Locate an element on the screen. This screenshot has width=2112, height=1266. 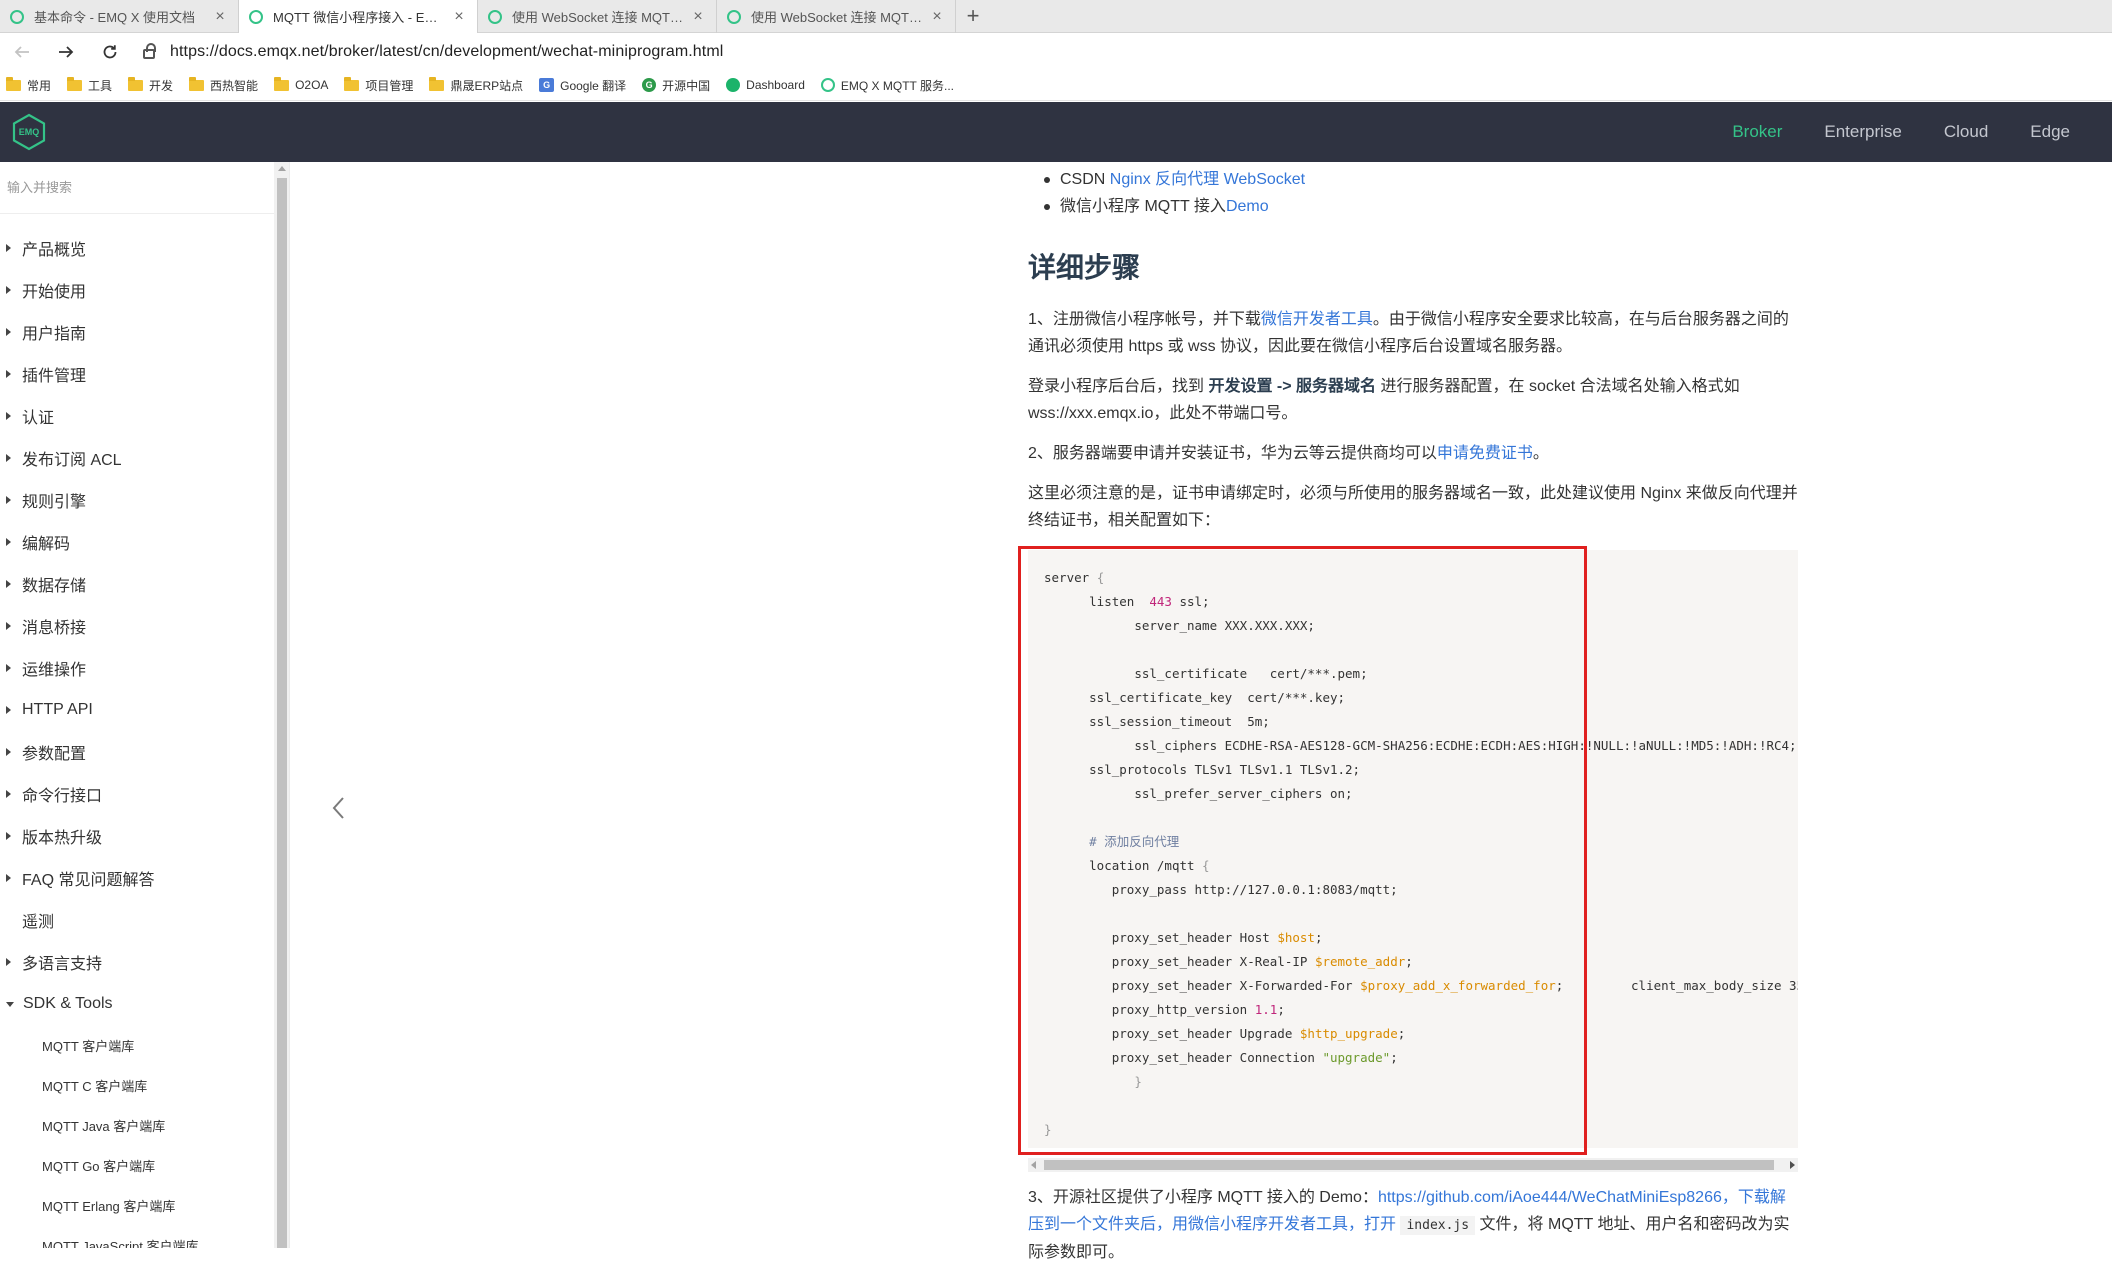
bookmark-label: O2OA is located at coordinates (312, 85).